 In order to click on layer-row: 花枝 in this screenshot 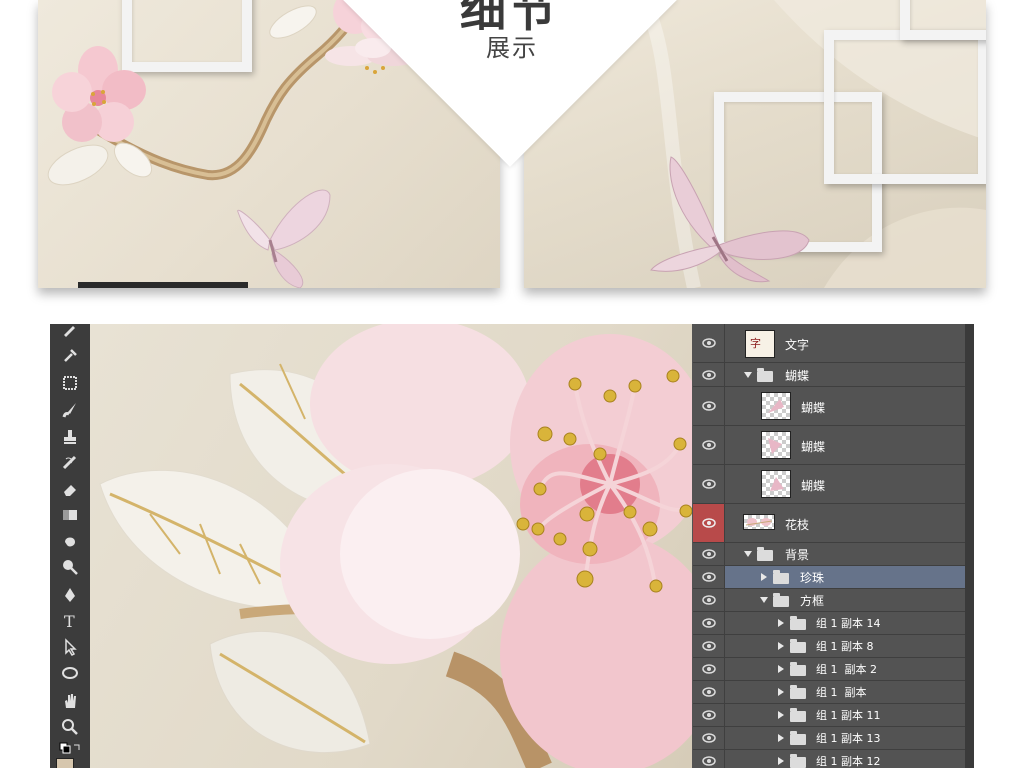, I will do `click(829, 523)`.